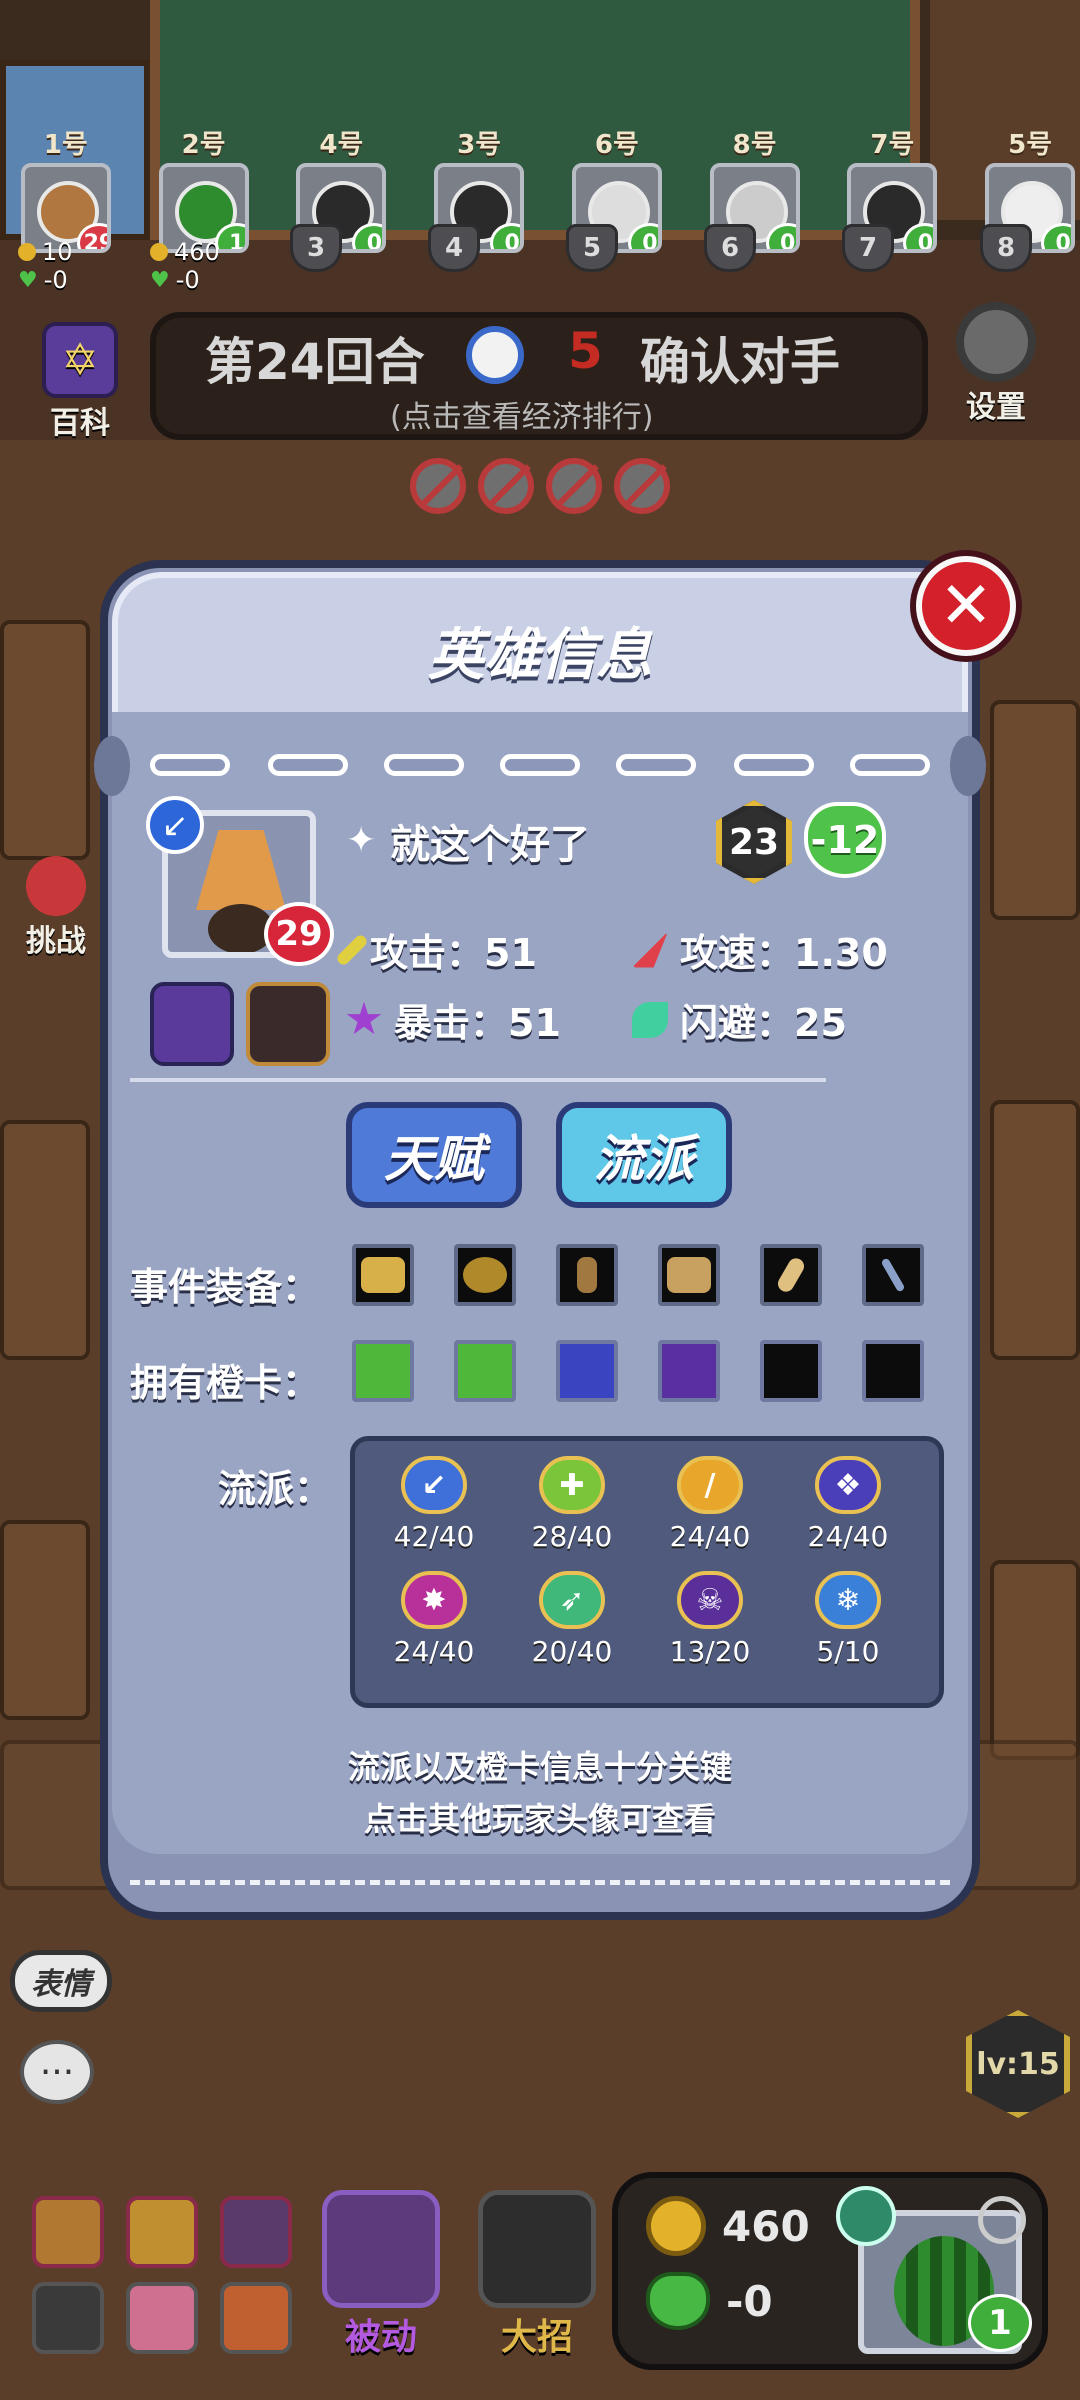  I want to click on dodge-badge-icon, so click(866, 2216).